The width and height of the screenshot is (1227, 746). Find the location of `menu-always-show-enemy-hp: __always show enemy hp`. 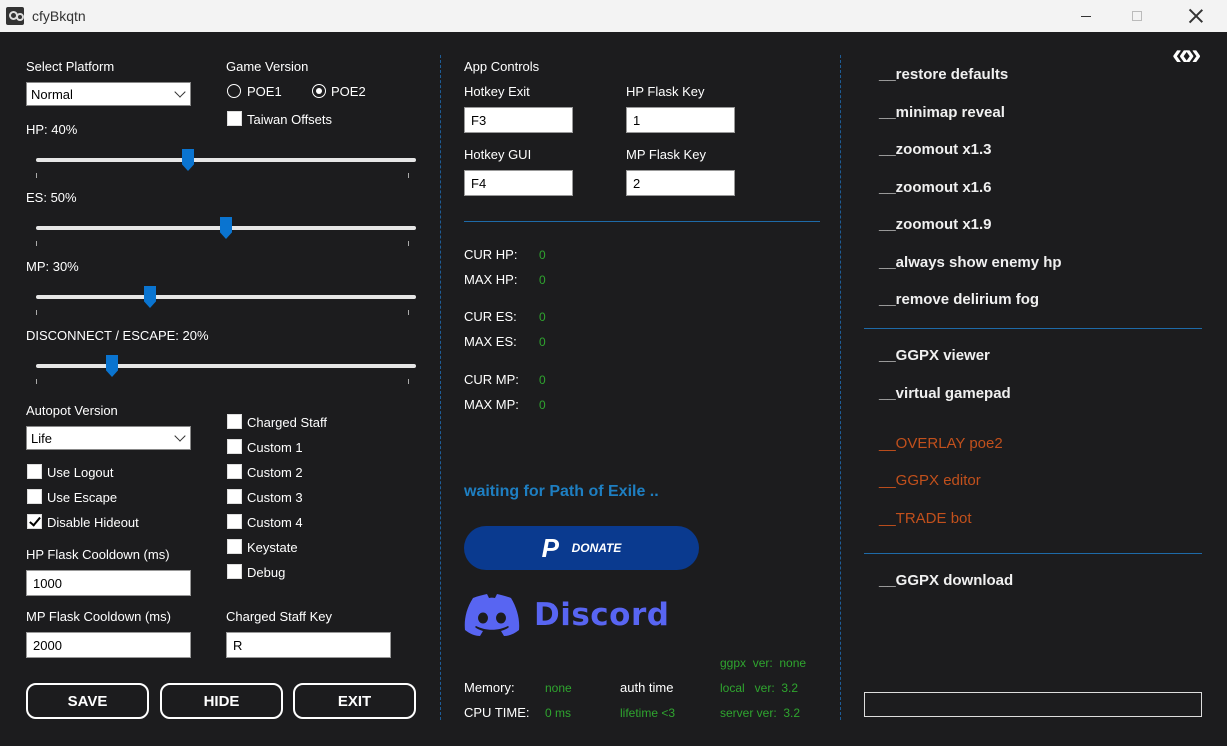

menu-always-show-enemy-hp: __always show enemy hp is located at coordinates (970, 262).